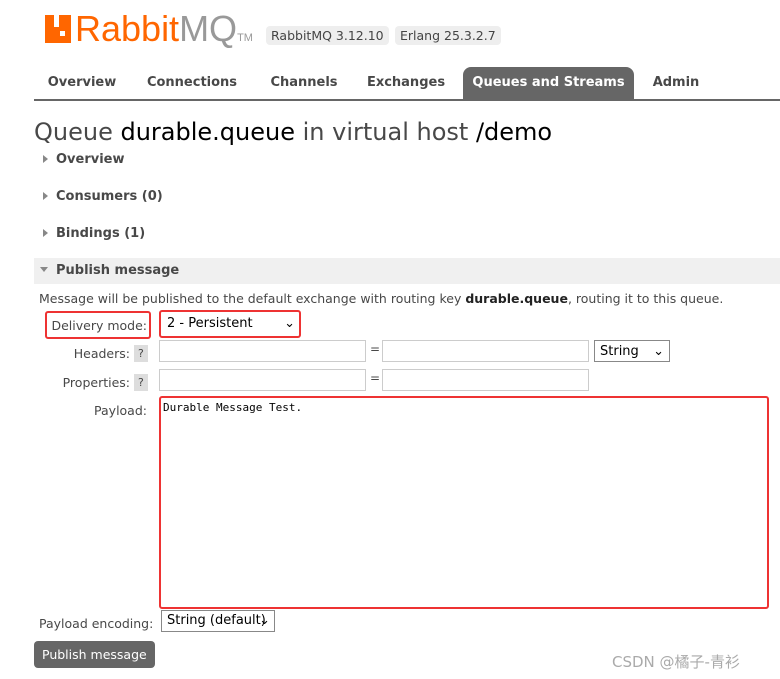 This screenshot has width=780, height=679. I want to click on section-publish-message: Publish message, so click(407, 271).